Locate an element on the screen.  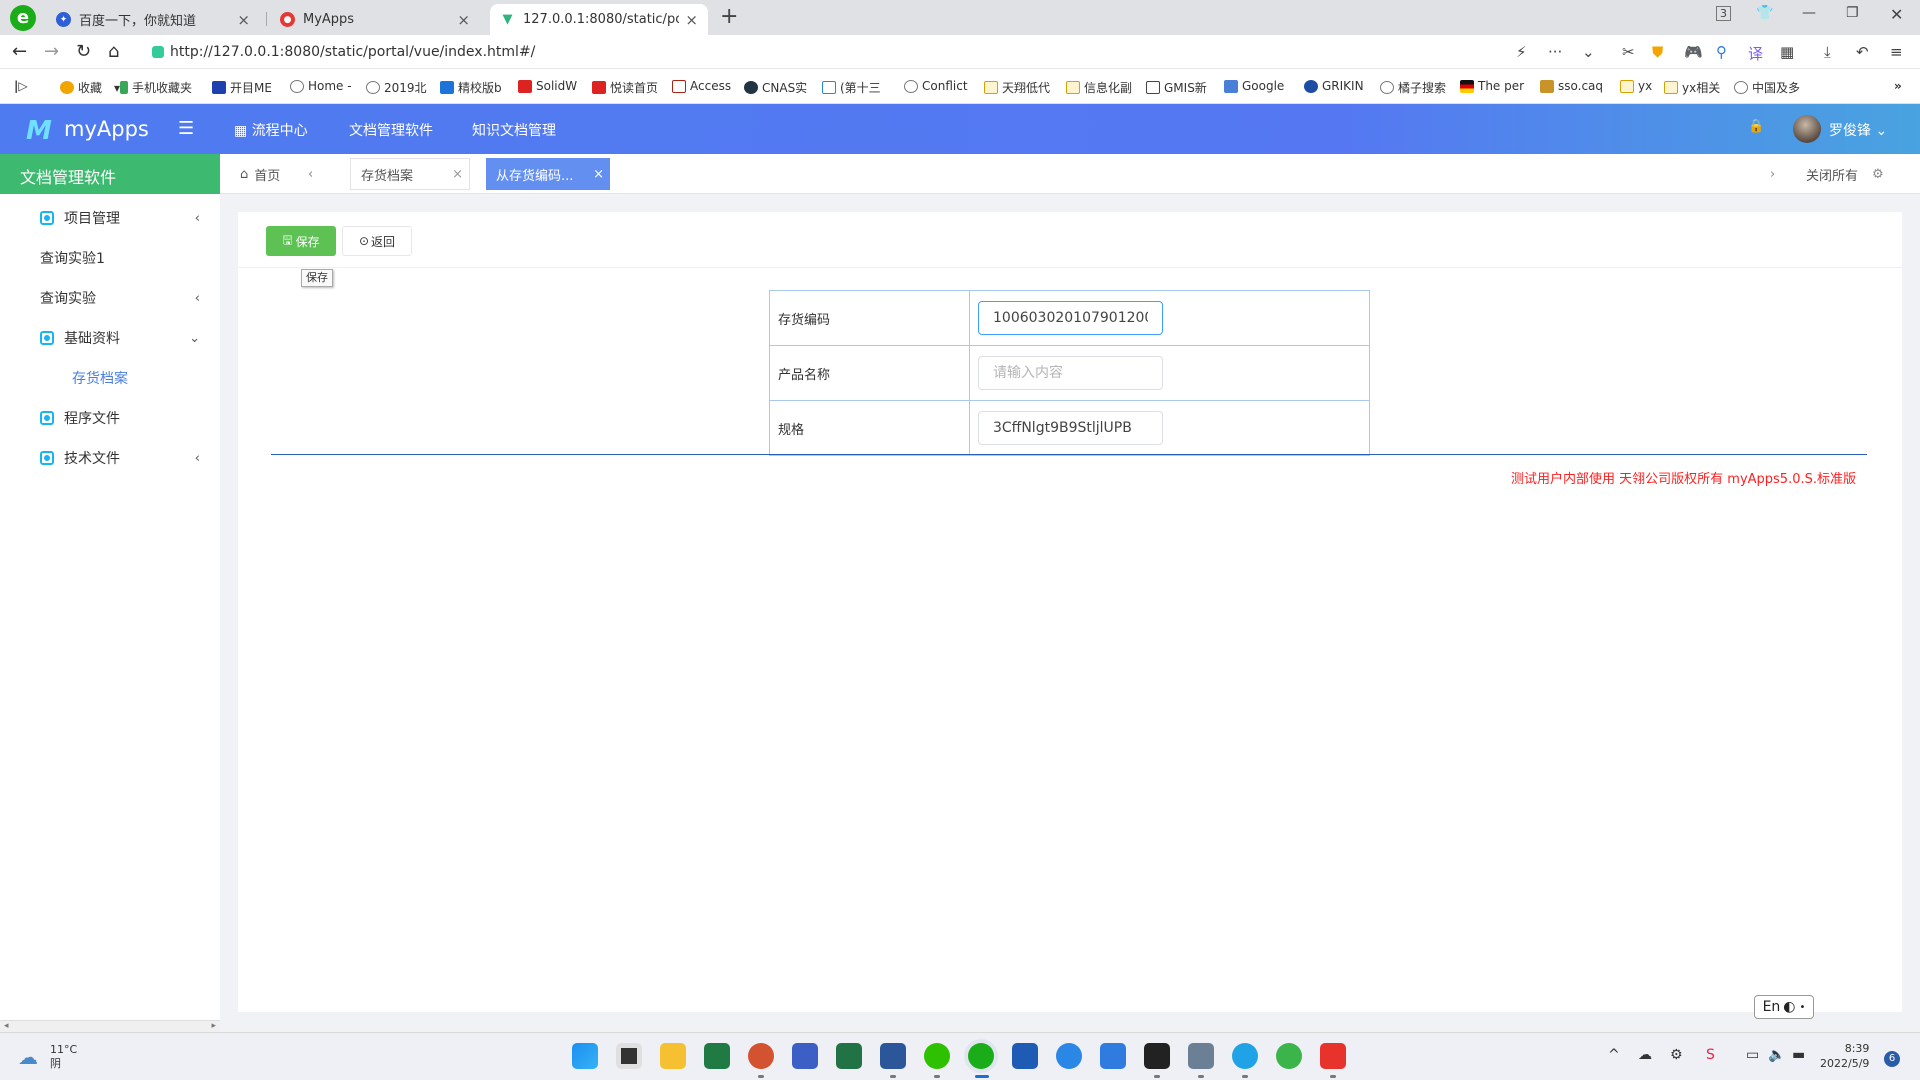
wps-icon: S is located at coordinates (1710, 1055).